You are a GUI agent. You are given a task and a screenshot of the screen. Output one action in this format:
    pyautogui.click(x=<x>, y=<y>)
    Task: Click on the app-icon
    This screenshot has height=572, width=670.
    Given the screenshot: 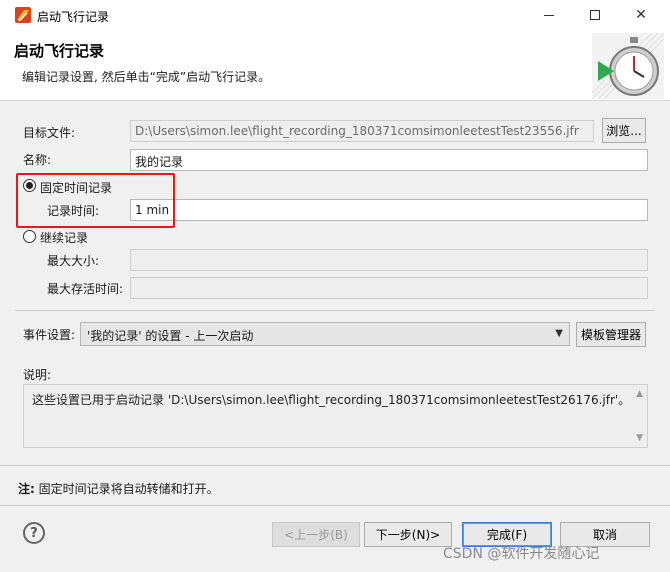 What is the action you would take?
    pyautogui.click(x=23, y=15)
    